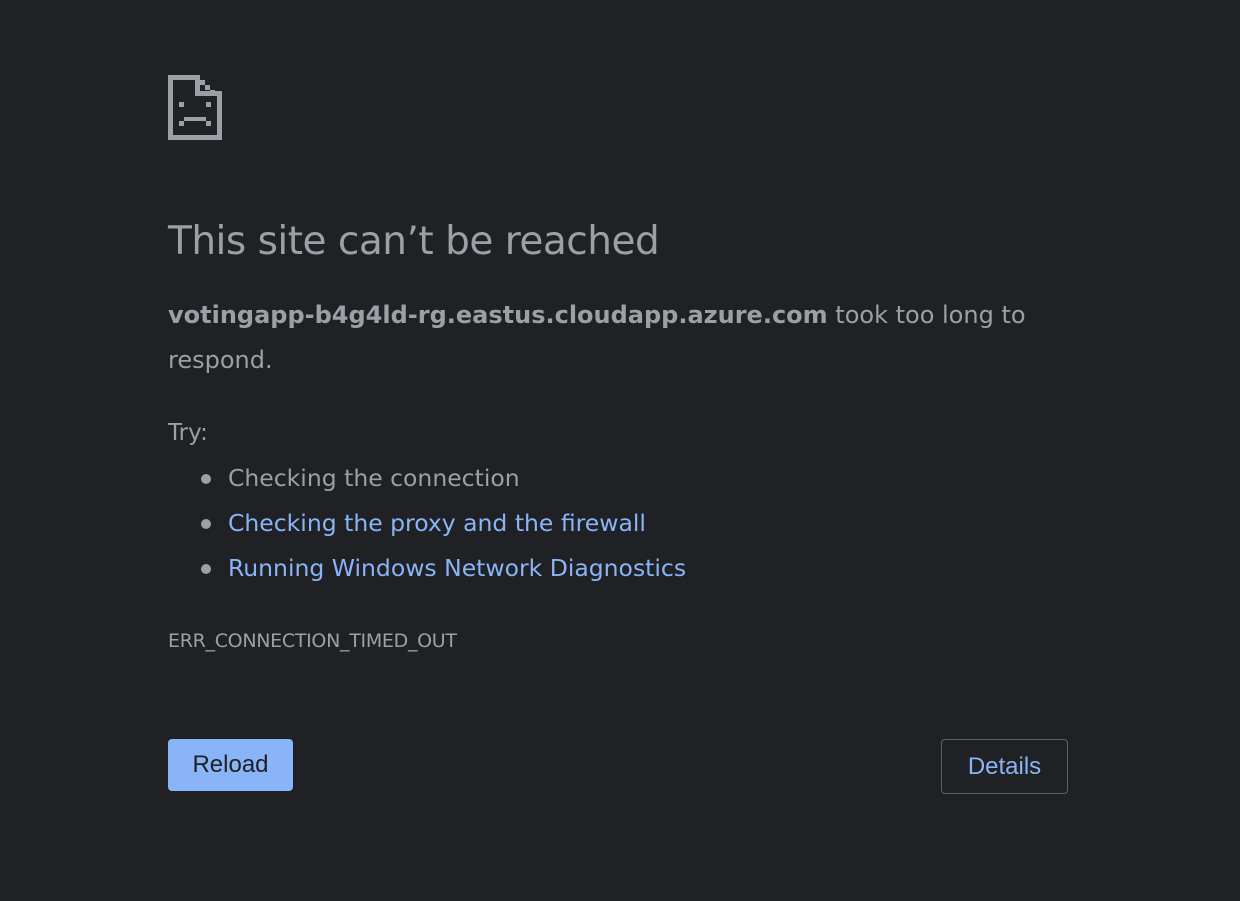 This screenshot has height=901, width=1240. I want to click on suggestion-item: Running Windows Network Diagnostics, so click(427, 568).